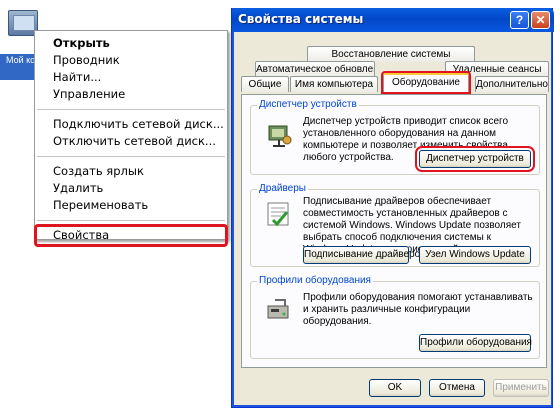  I want to click on tab-system-restore: Восстановление системы, so click(391, 54).